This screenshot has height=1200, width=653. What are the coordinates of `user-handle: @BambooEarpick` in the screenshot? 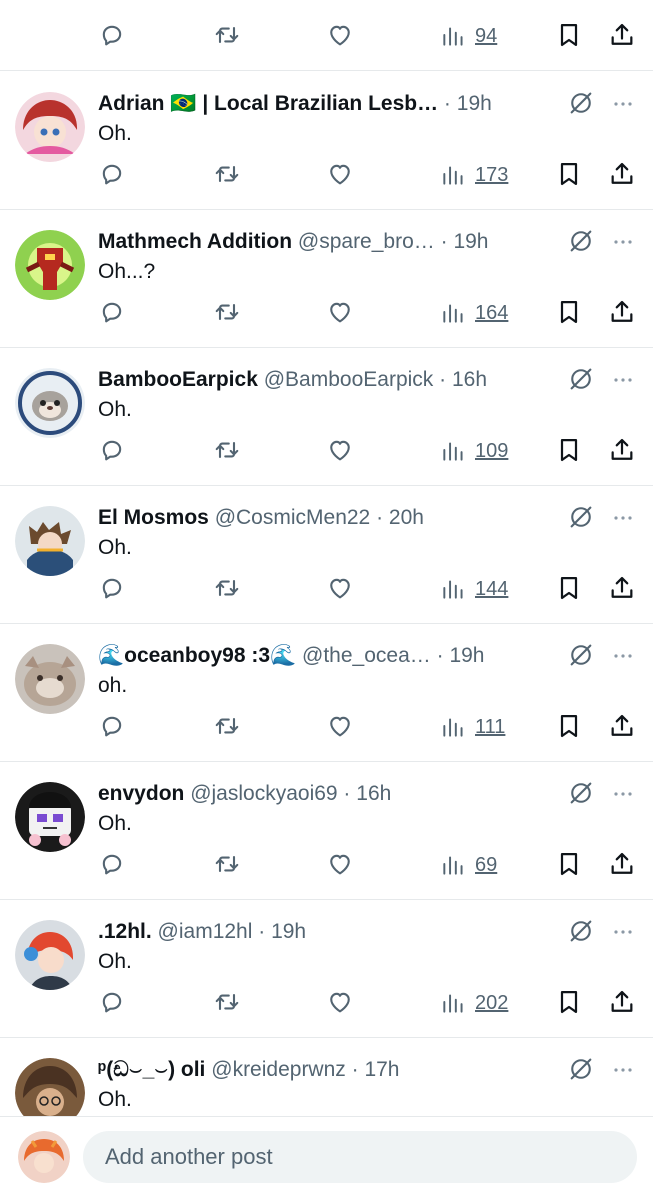 It's located at (349, 379).